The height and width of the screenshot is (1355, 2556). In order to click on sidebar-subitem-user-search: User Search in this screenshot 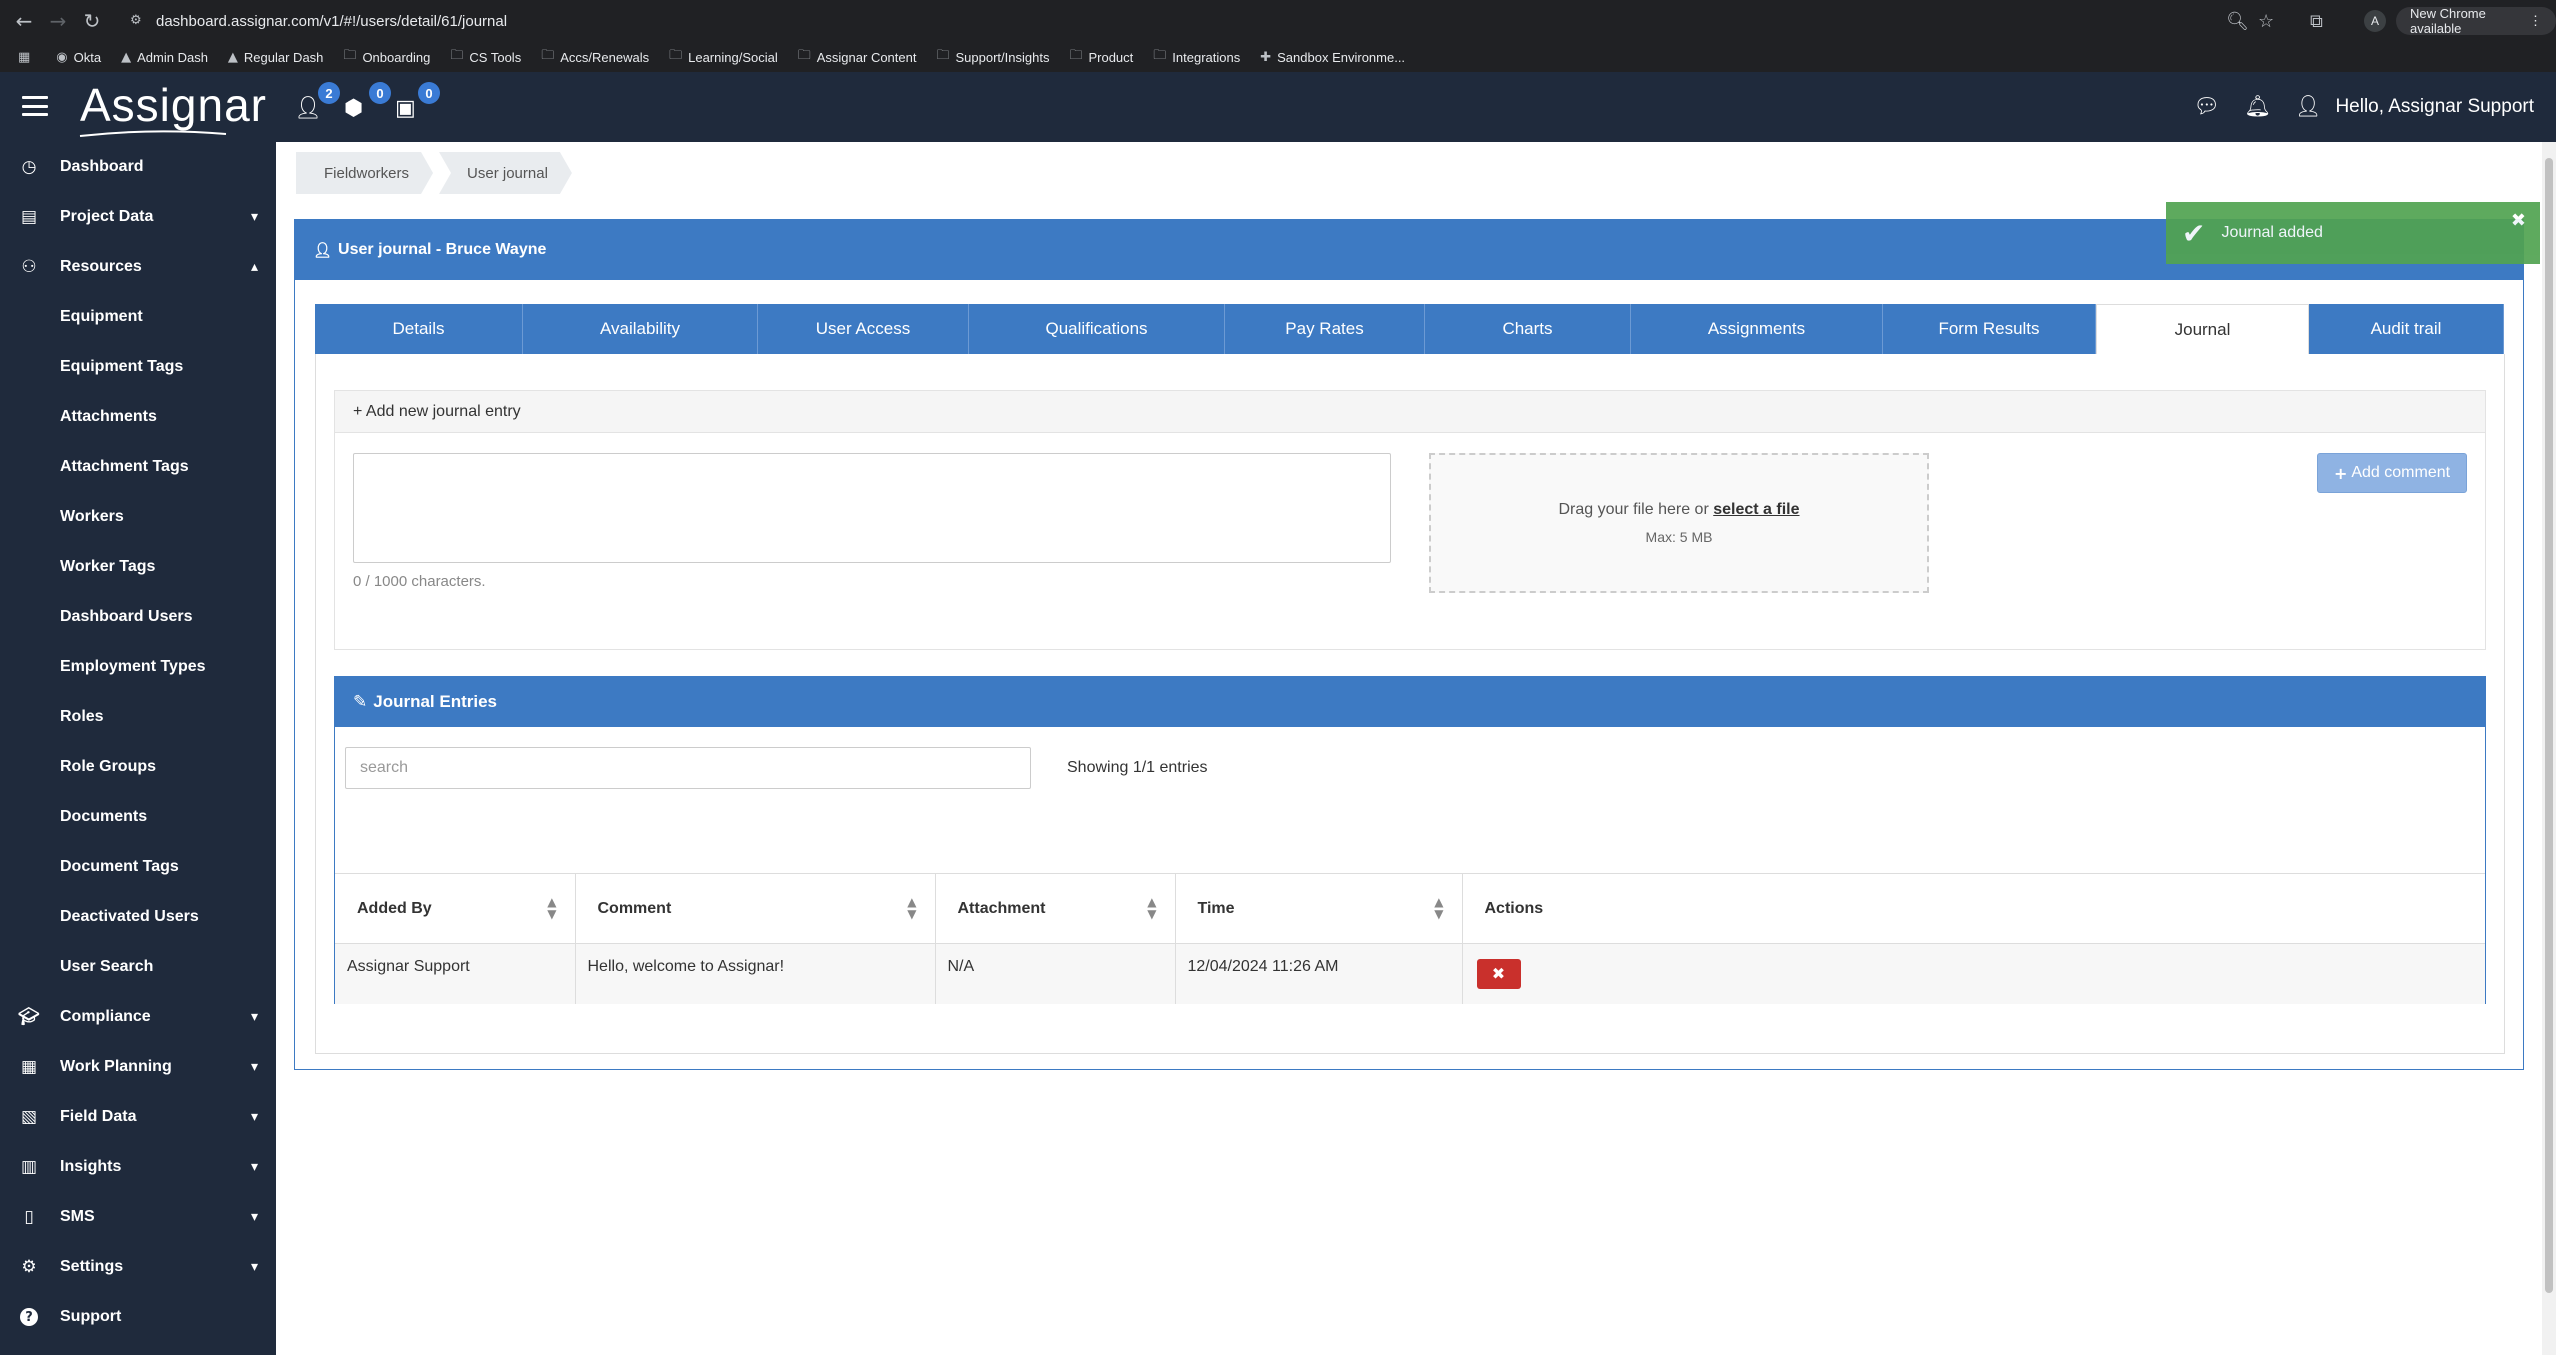, I will do `click(138, 967)`.